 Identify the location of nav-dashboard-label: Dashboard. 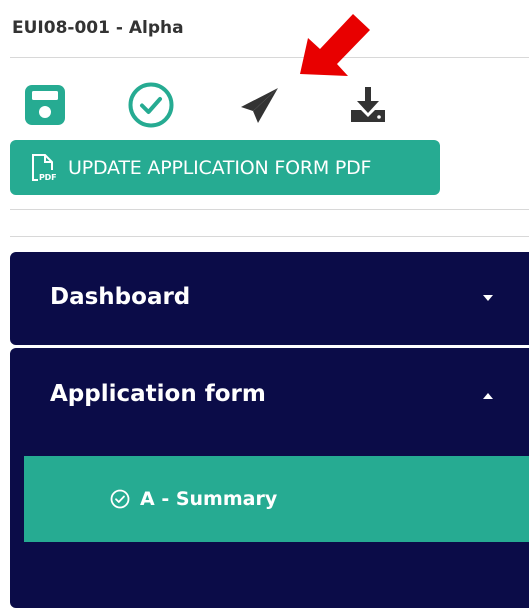
(120, 297).